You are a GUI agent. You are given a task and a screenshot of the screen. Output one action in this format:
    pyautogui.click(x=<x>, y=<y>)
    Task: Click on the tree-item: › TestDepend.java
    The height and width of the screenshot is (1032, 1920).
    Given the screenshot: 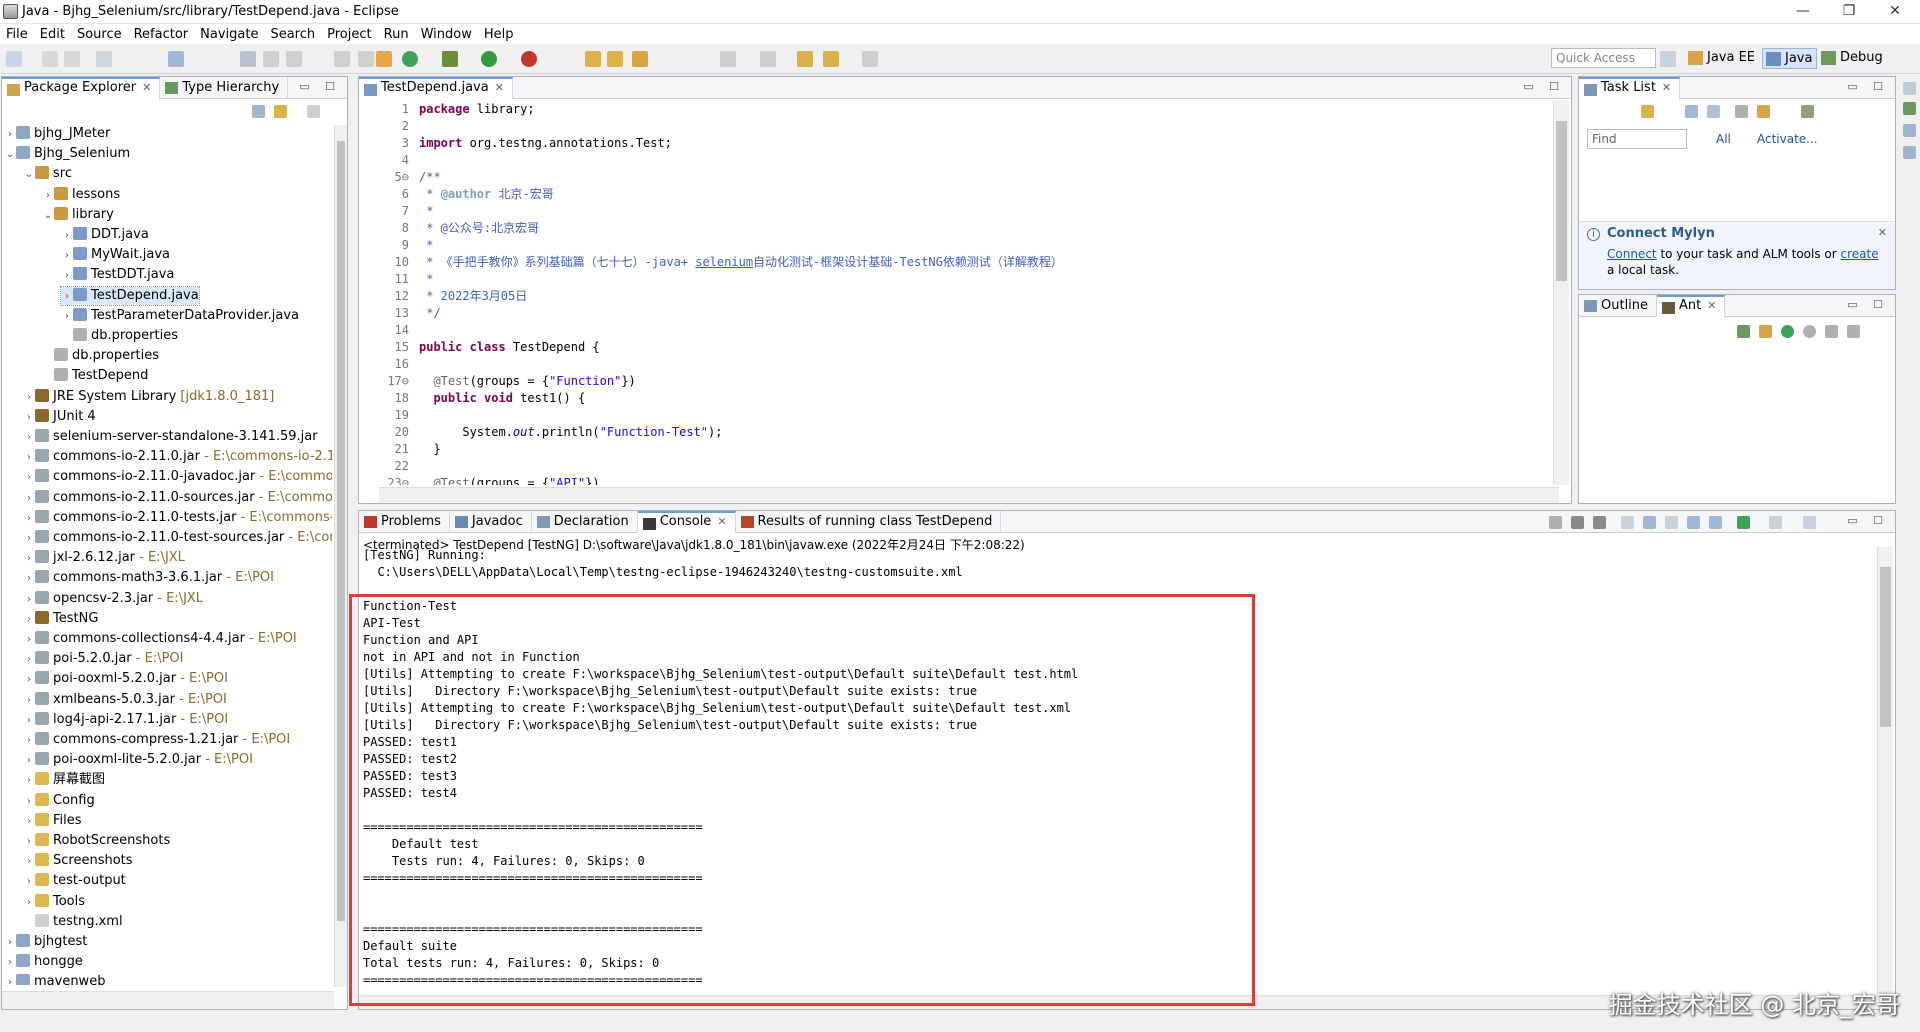 What is the action you would take?
    pyautogui.click(x=130, y=295)
    